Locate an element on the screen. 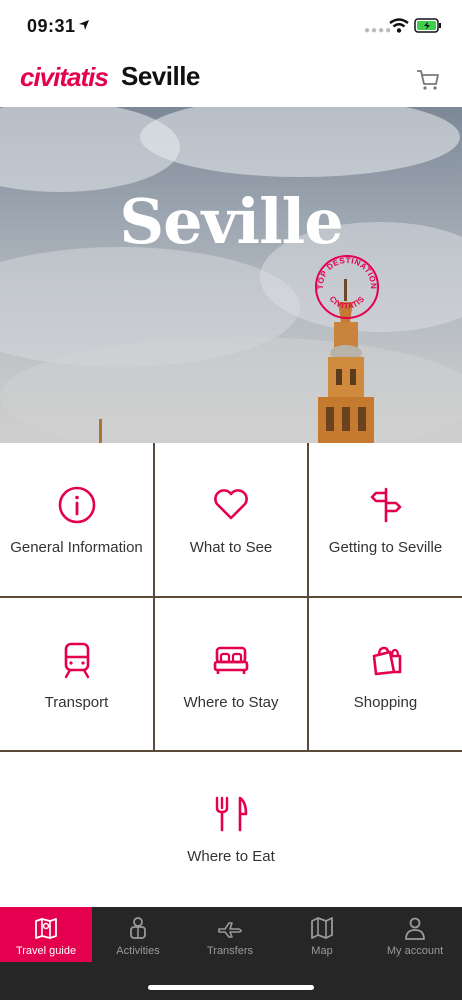  page-title: Seville is located at coordinates (160, 76).